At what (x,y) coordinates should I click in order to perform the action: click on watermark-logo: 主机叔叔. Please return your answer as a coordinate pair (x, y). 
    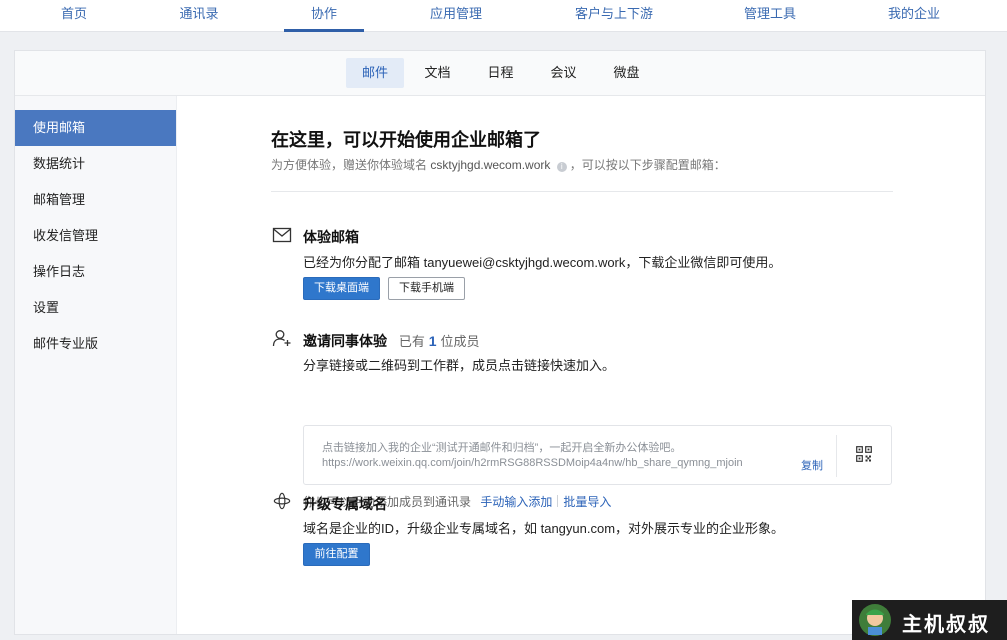
    Looking at the image, I should click on (929, 620).